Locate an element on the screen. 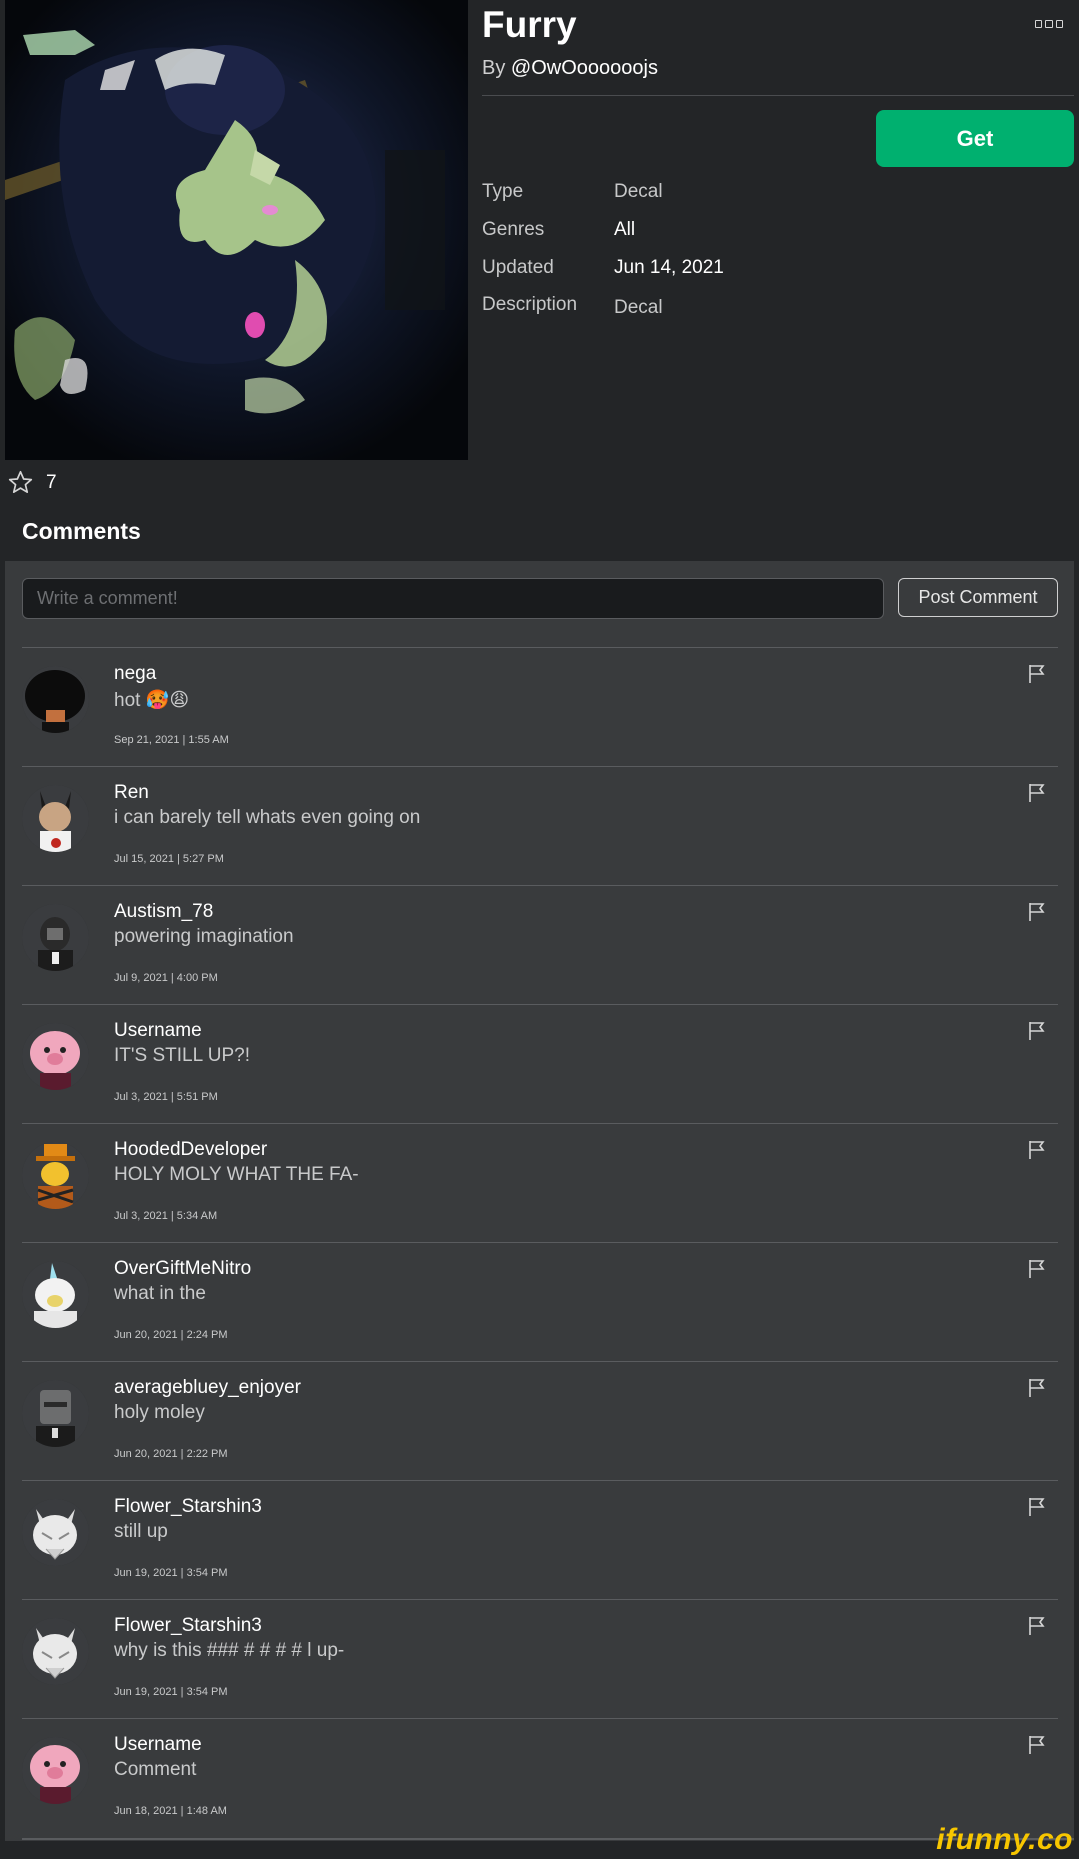 The width and height of the screenshot is (1079, 1859). comment-date: Jul 3, 2021 | 5:34 AM is located at coordinates (166, 1216).